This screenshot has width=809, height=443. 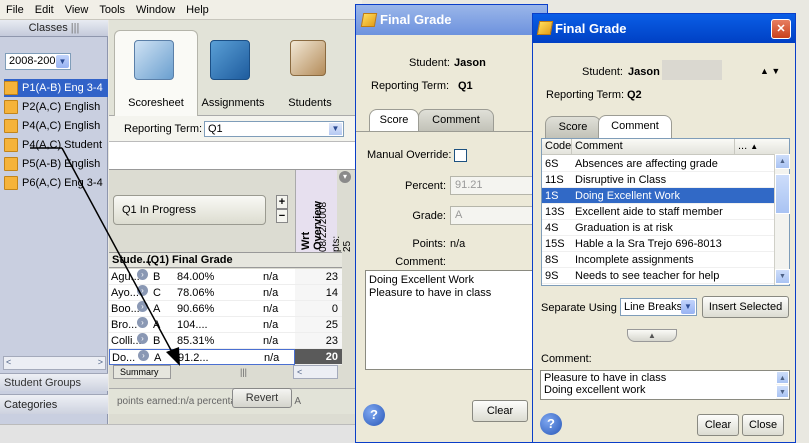 I want to click on code: 9S, so click(x=552, y=276).